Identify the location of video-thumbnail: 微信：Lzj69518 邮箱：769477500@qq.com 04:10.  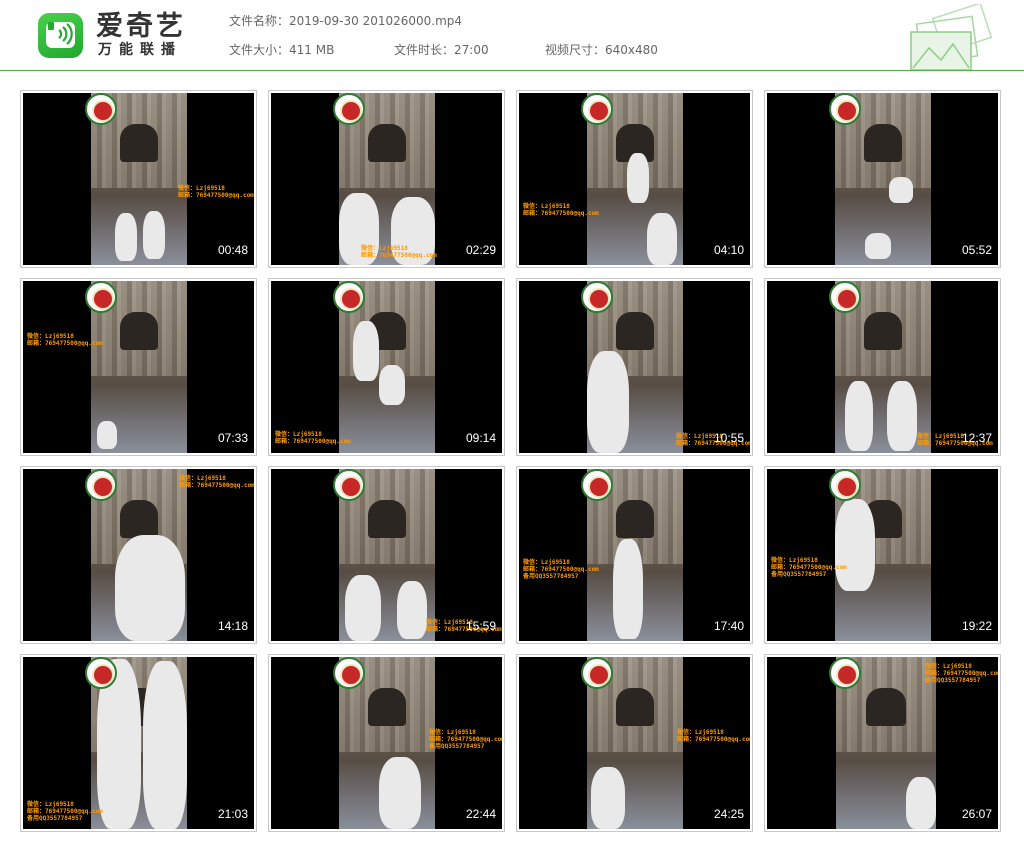
(634, 179).